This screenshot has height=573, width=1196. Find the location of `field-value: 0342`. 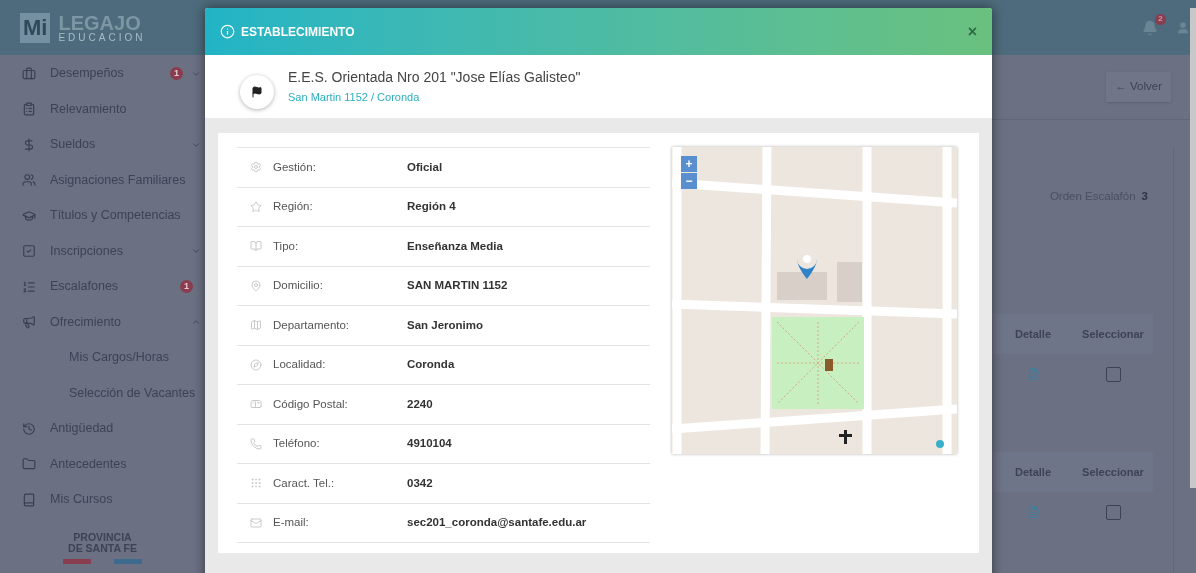

field-value: 0342 is located at coordinates (420, 483).